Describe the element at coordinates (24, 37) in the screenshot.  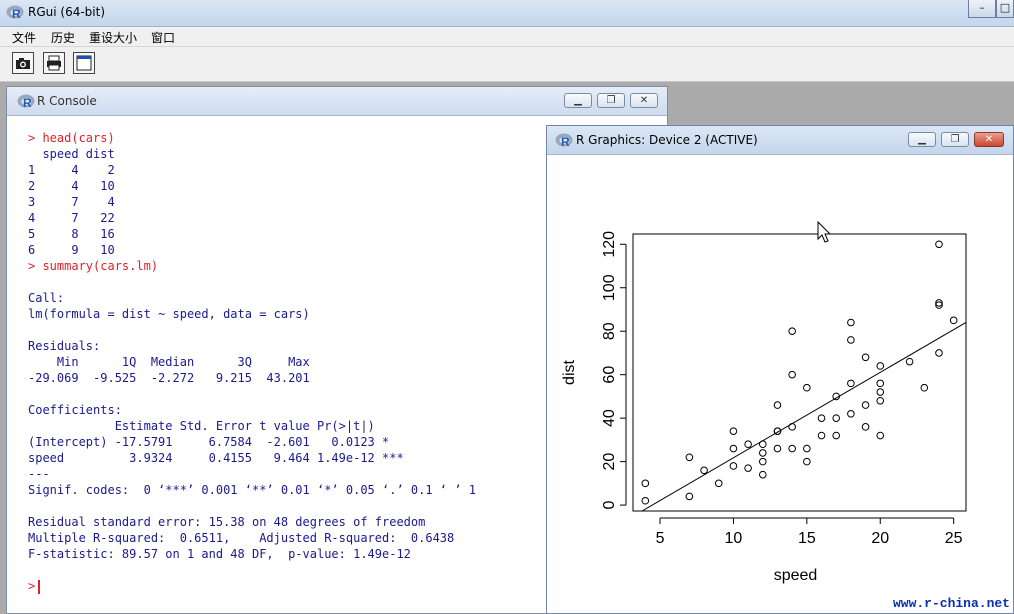
I see `menu-file: 文件` at that location.